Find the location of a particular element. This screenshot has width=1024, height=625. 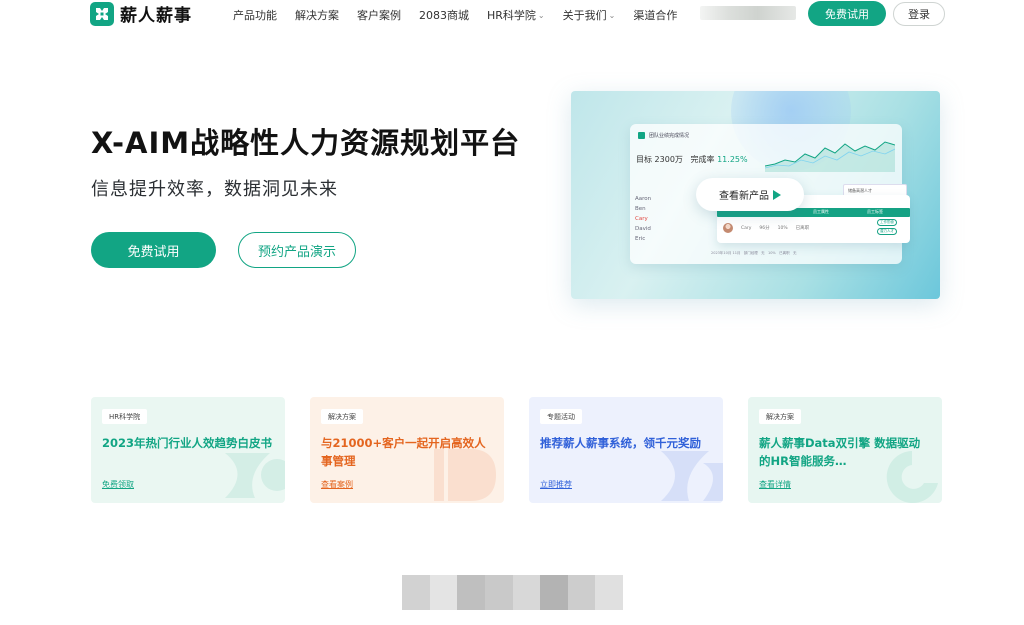

hero-title: X-AIM战略性人力资源规划平台 is located at coordinates (306, 143).